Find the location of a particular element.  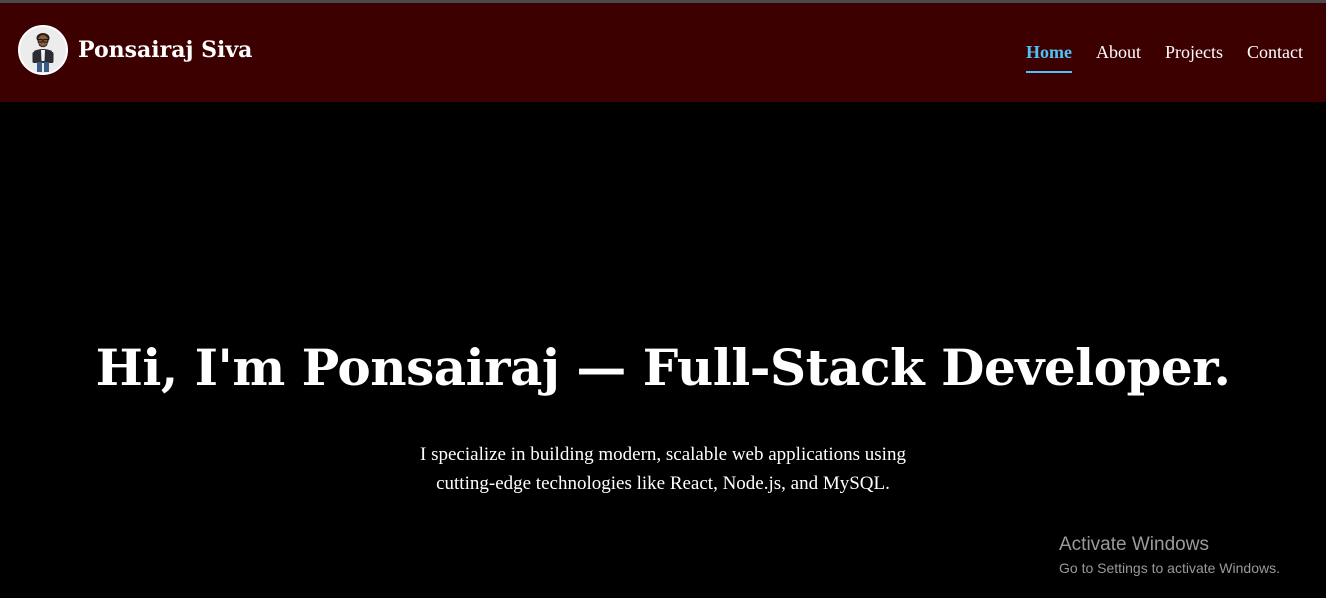

nav-link-home: Home is located at coordinates (1049, 57).